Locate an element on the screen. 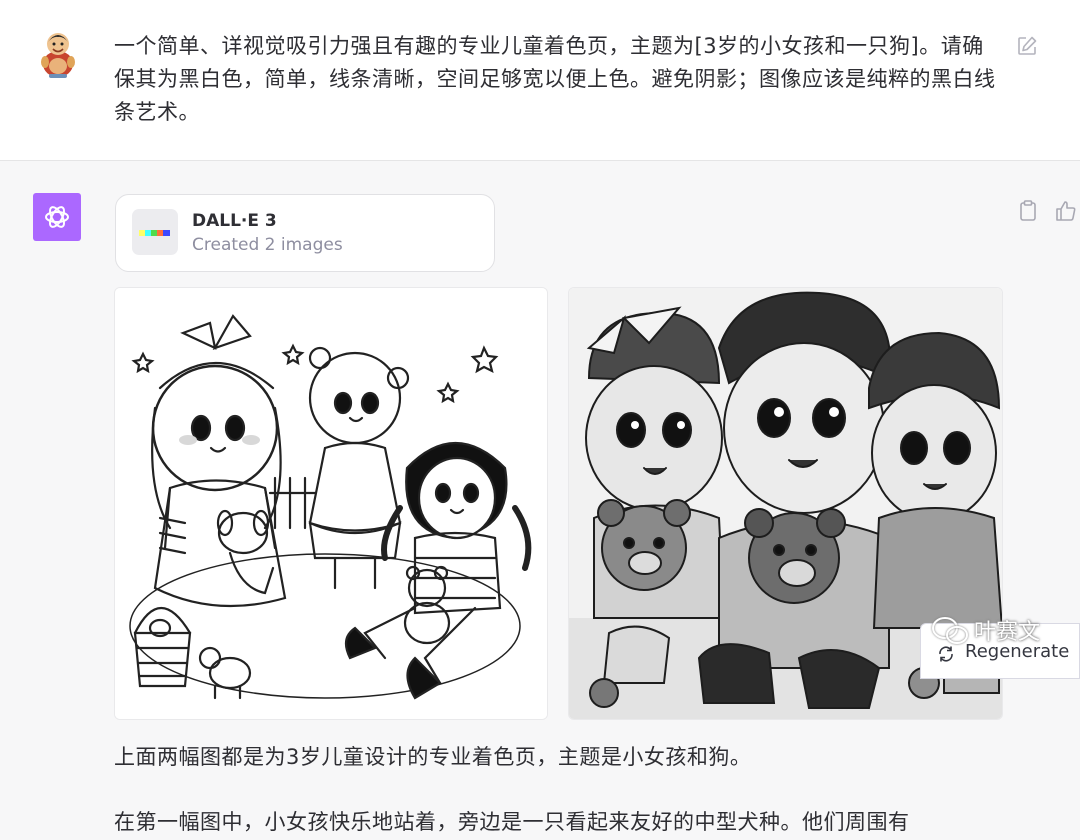 This screenshot has width=1080, height=840. copy-icon is located at coordinates (1028, 211).